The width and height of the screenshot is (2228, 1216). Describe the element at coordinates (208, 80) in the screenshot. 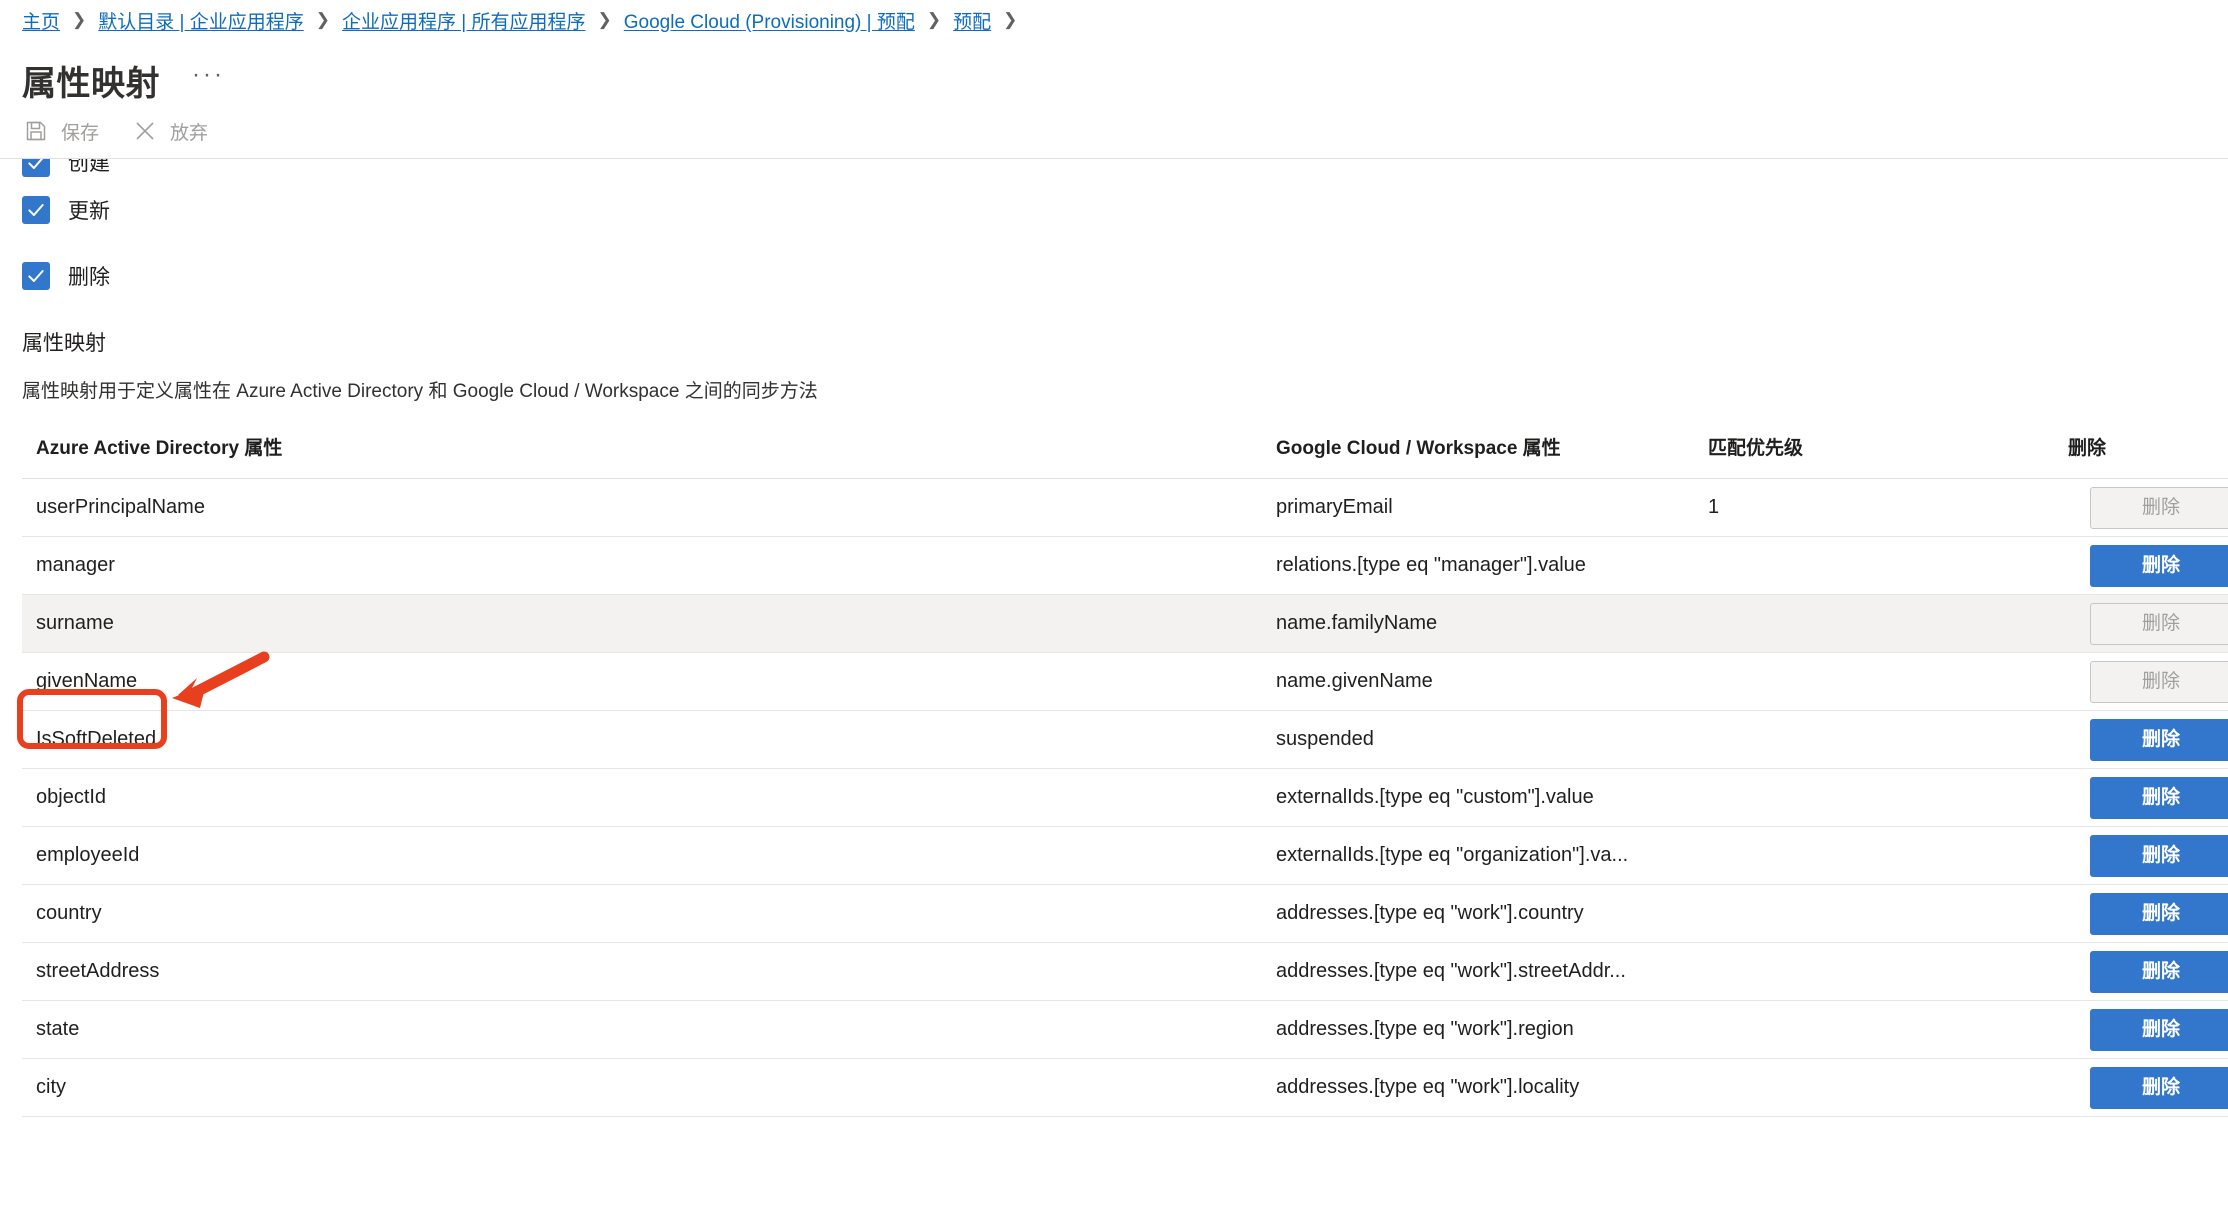

I see `more-options-icon: ···` at that location.